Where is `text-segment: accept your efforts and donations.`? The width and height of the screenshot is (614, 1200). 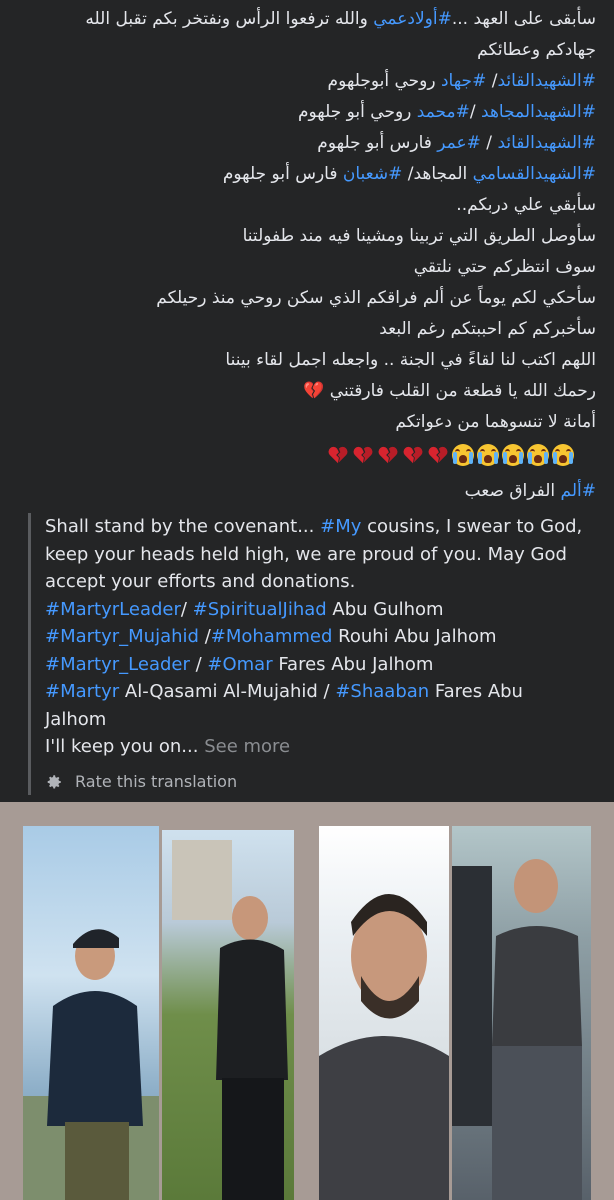
text-segment: accept your efforts and donations. is located at coordinates (200, 581).